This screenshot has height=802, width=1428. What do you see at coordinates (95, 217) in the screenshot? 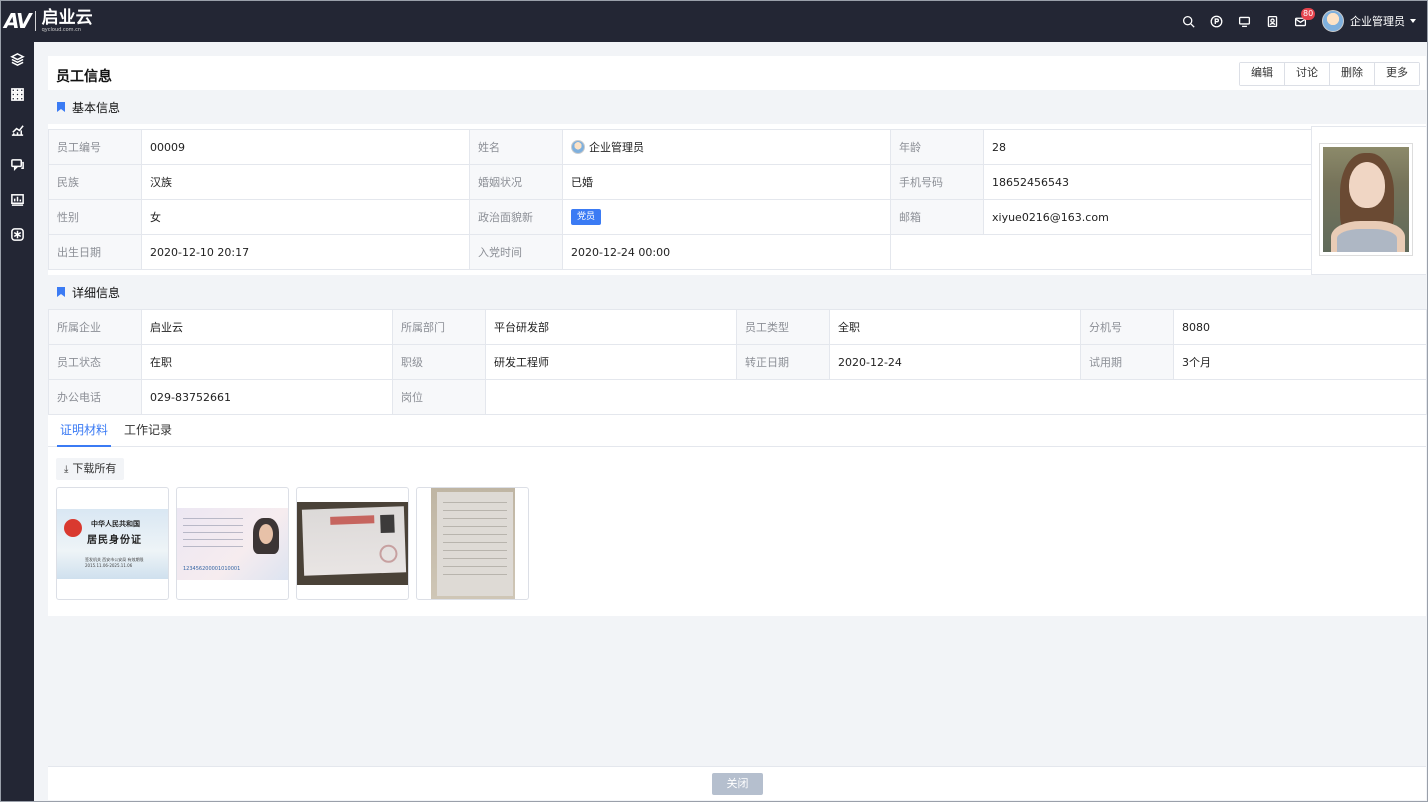
I see `field-label: 性别` at bounding box center [95, 217].